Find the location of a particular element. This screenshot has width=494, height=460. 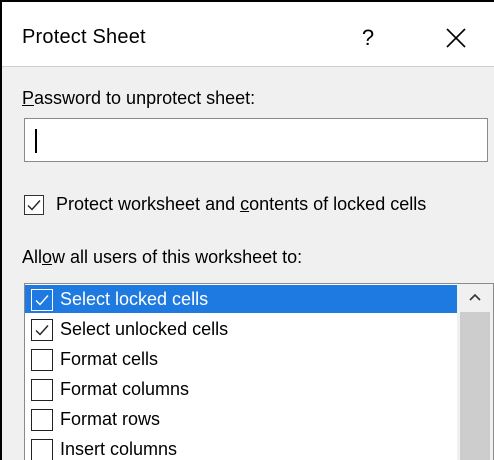

list-item-format-columns: Format columns is located at coordinates (241, 389).